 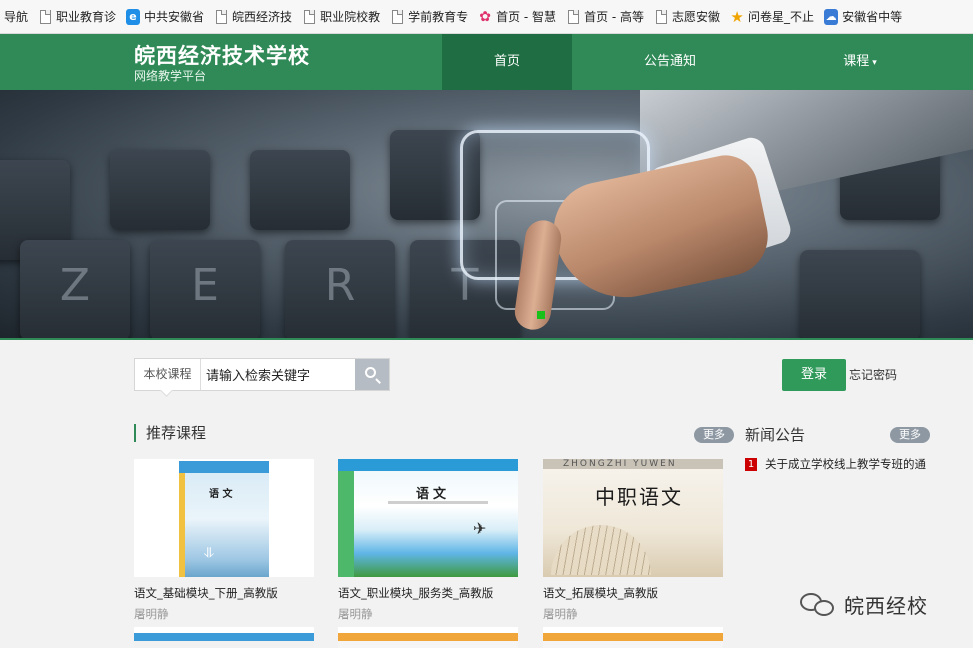 I want to click on star-icon: ★, so click(x=737, y=16).